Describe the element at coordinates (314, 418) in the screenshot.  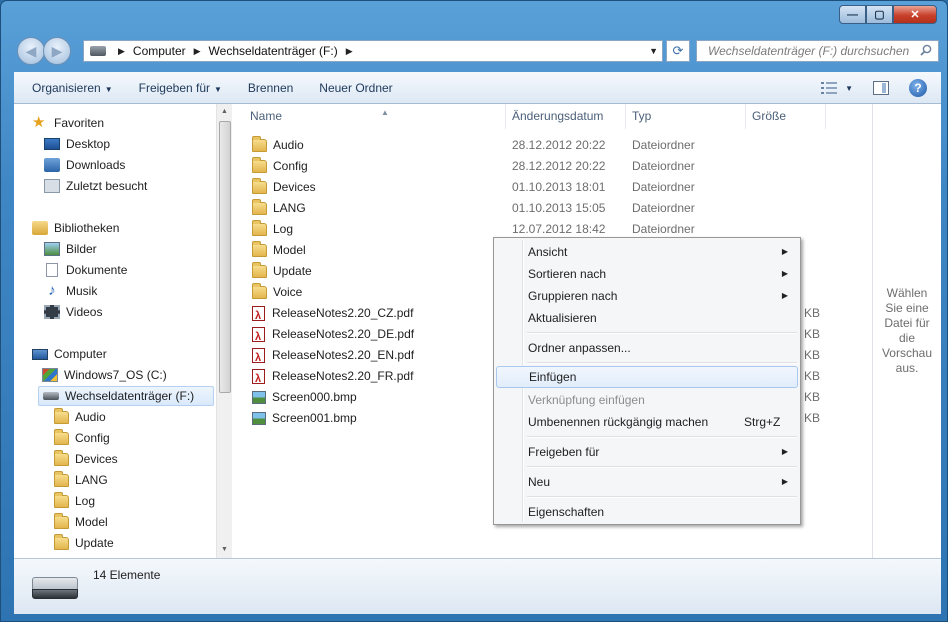
I see `file-name: Screen001.bmp` at that location.